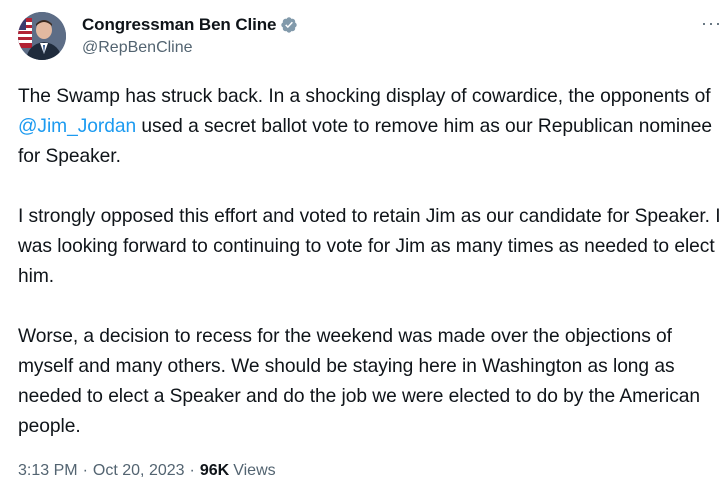 The image size is (728, 490). Describe the element at coordinates (139, 471) in the screenshot. I see `tweet-date: Oct 20, 2023` at that location.